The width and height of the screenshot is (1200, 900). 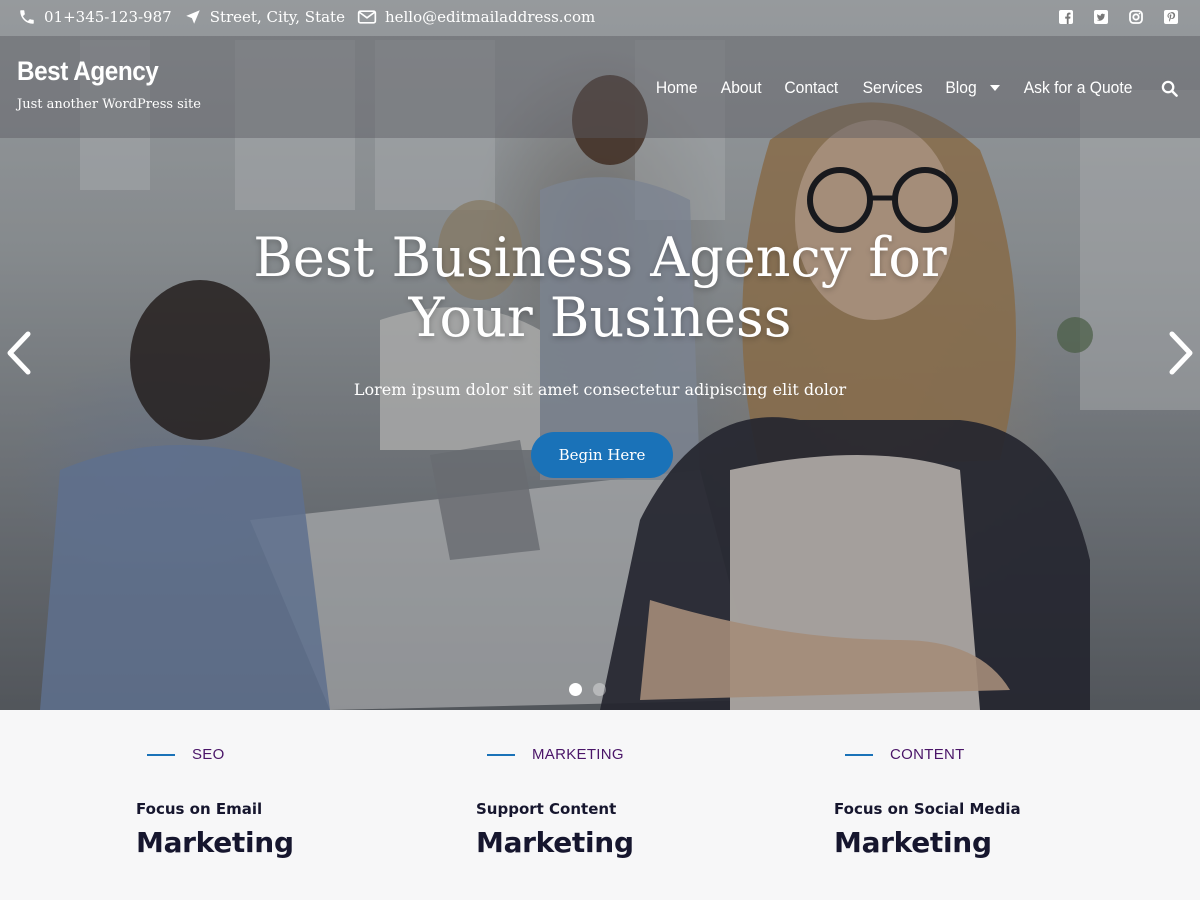 What do you see at coordinates (199, 809) in the screenshot?
I see `feature-subtitle: Focus on Email` at bounding box center [199, 809].